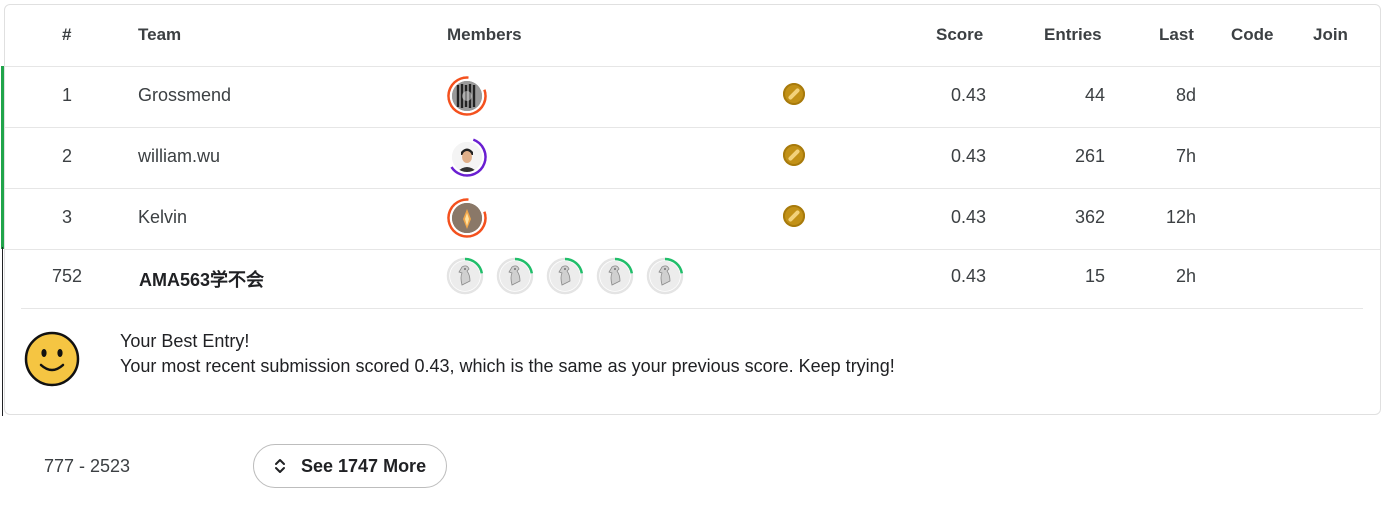  I want to click on see-more-button: See 1747 More, so click(350, 466).